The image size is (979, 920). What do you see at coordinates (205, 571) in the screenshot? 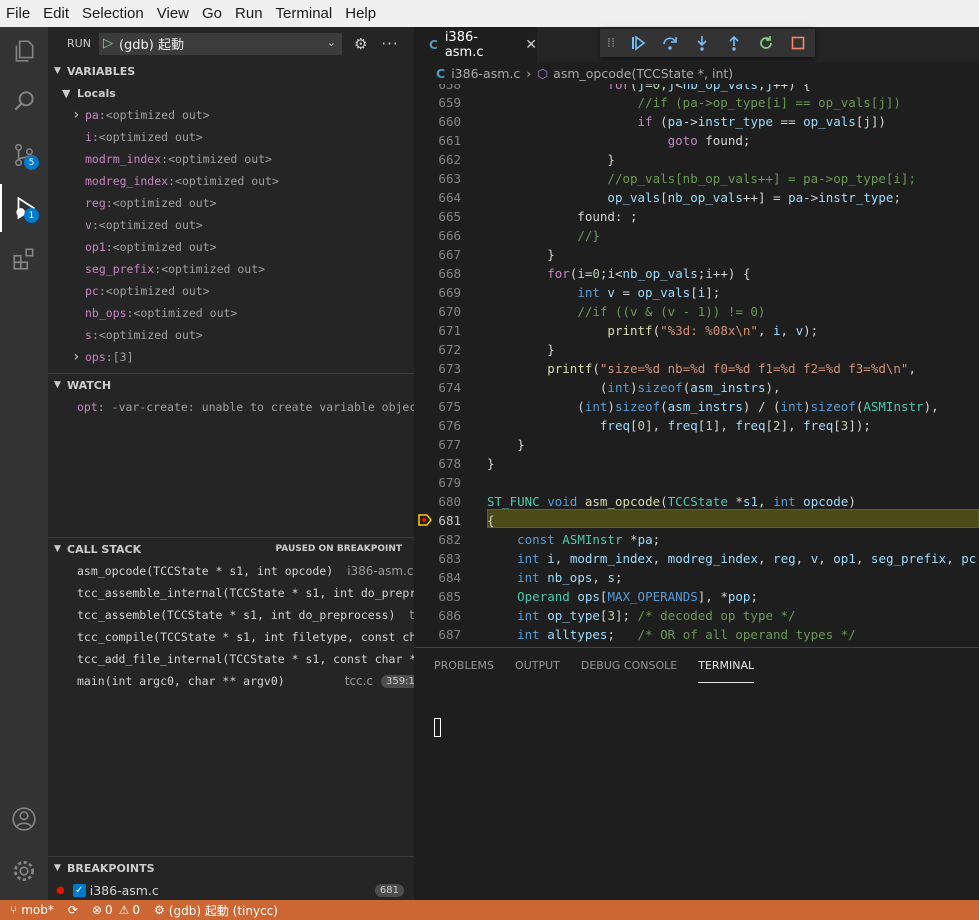
I see `frame-function: asm_opcode(TCCState * s1, int opcode)` at bounding box center [205, 571].